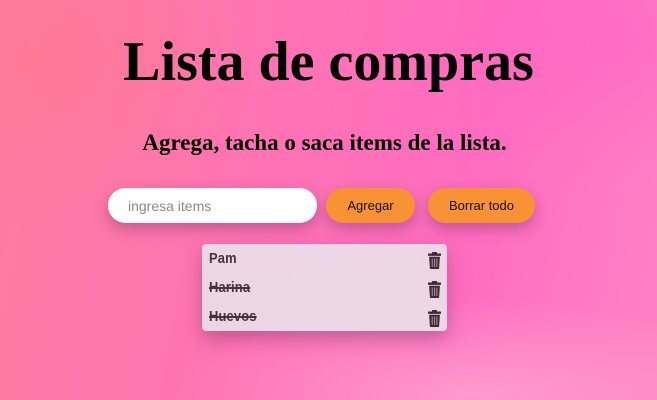  I want to click on list-item: Harina, so click(324, 287).